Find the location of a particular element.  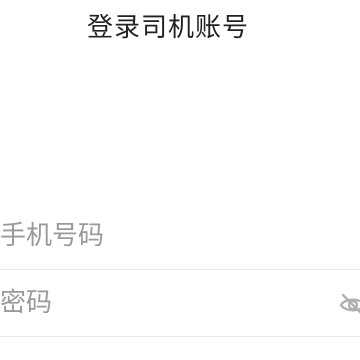

eye-off-icon is located at coordinates (349, 305).